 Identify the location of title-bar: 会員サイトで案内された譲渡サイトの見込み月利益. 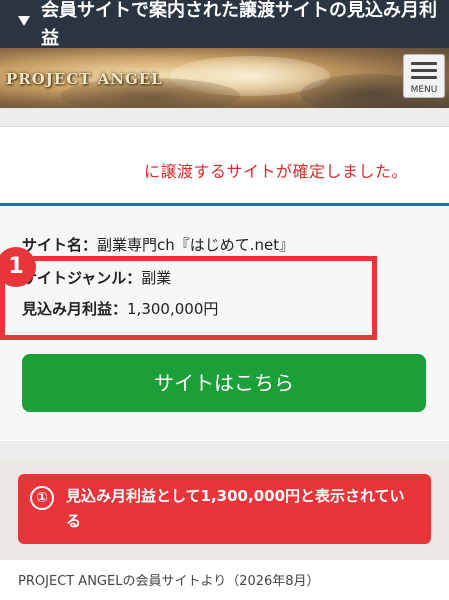
(224, 24).